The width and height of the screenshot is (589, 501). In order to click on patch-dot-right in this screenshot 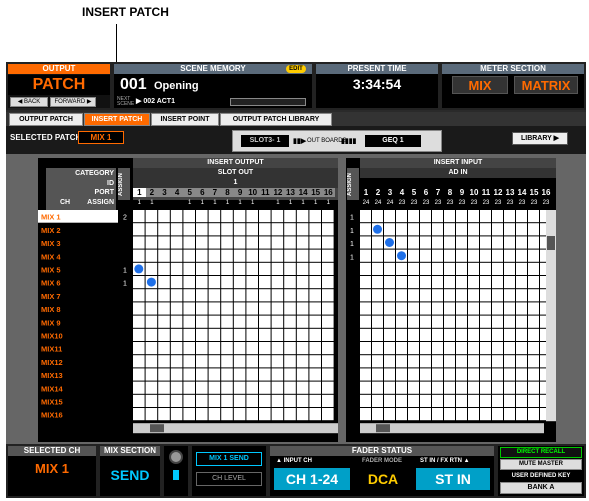, I will do `click(389, 242)`.